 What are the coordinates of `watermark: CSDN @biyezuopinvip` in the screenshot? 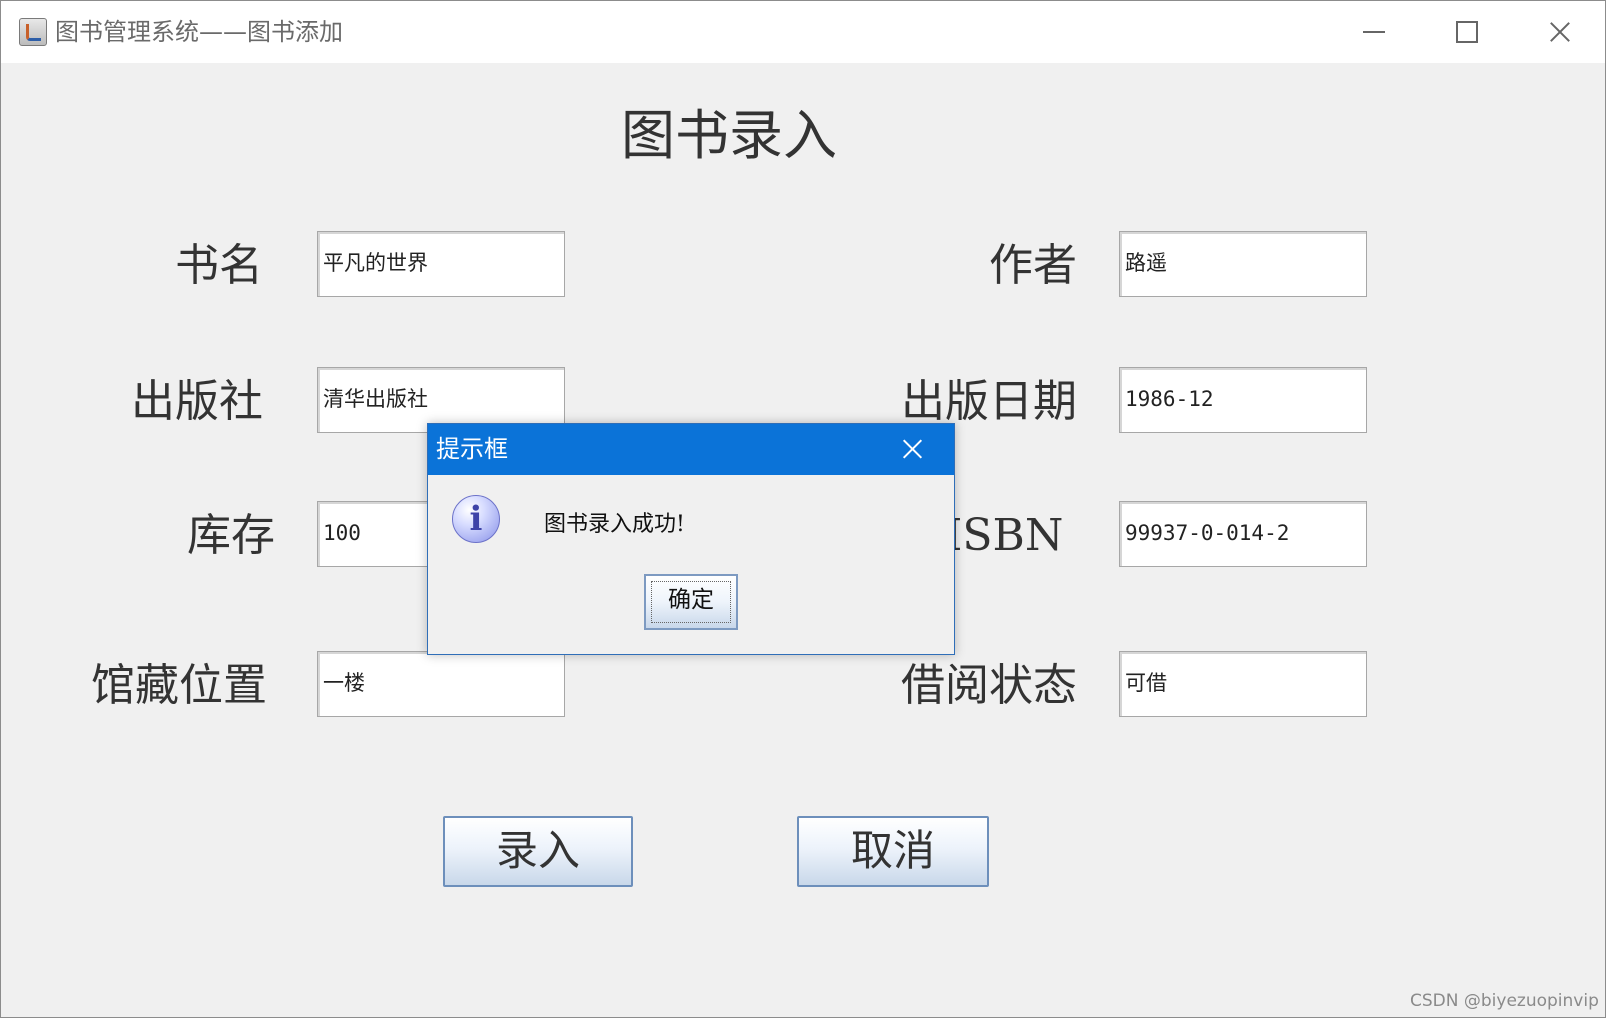 It's located at (1504, 1001).